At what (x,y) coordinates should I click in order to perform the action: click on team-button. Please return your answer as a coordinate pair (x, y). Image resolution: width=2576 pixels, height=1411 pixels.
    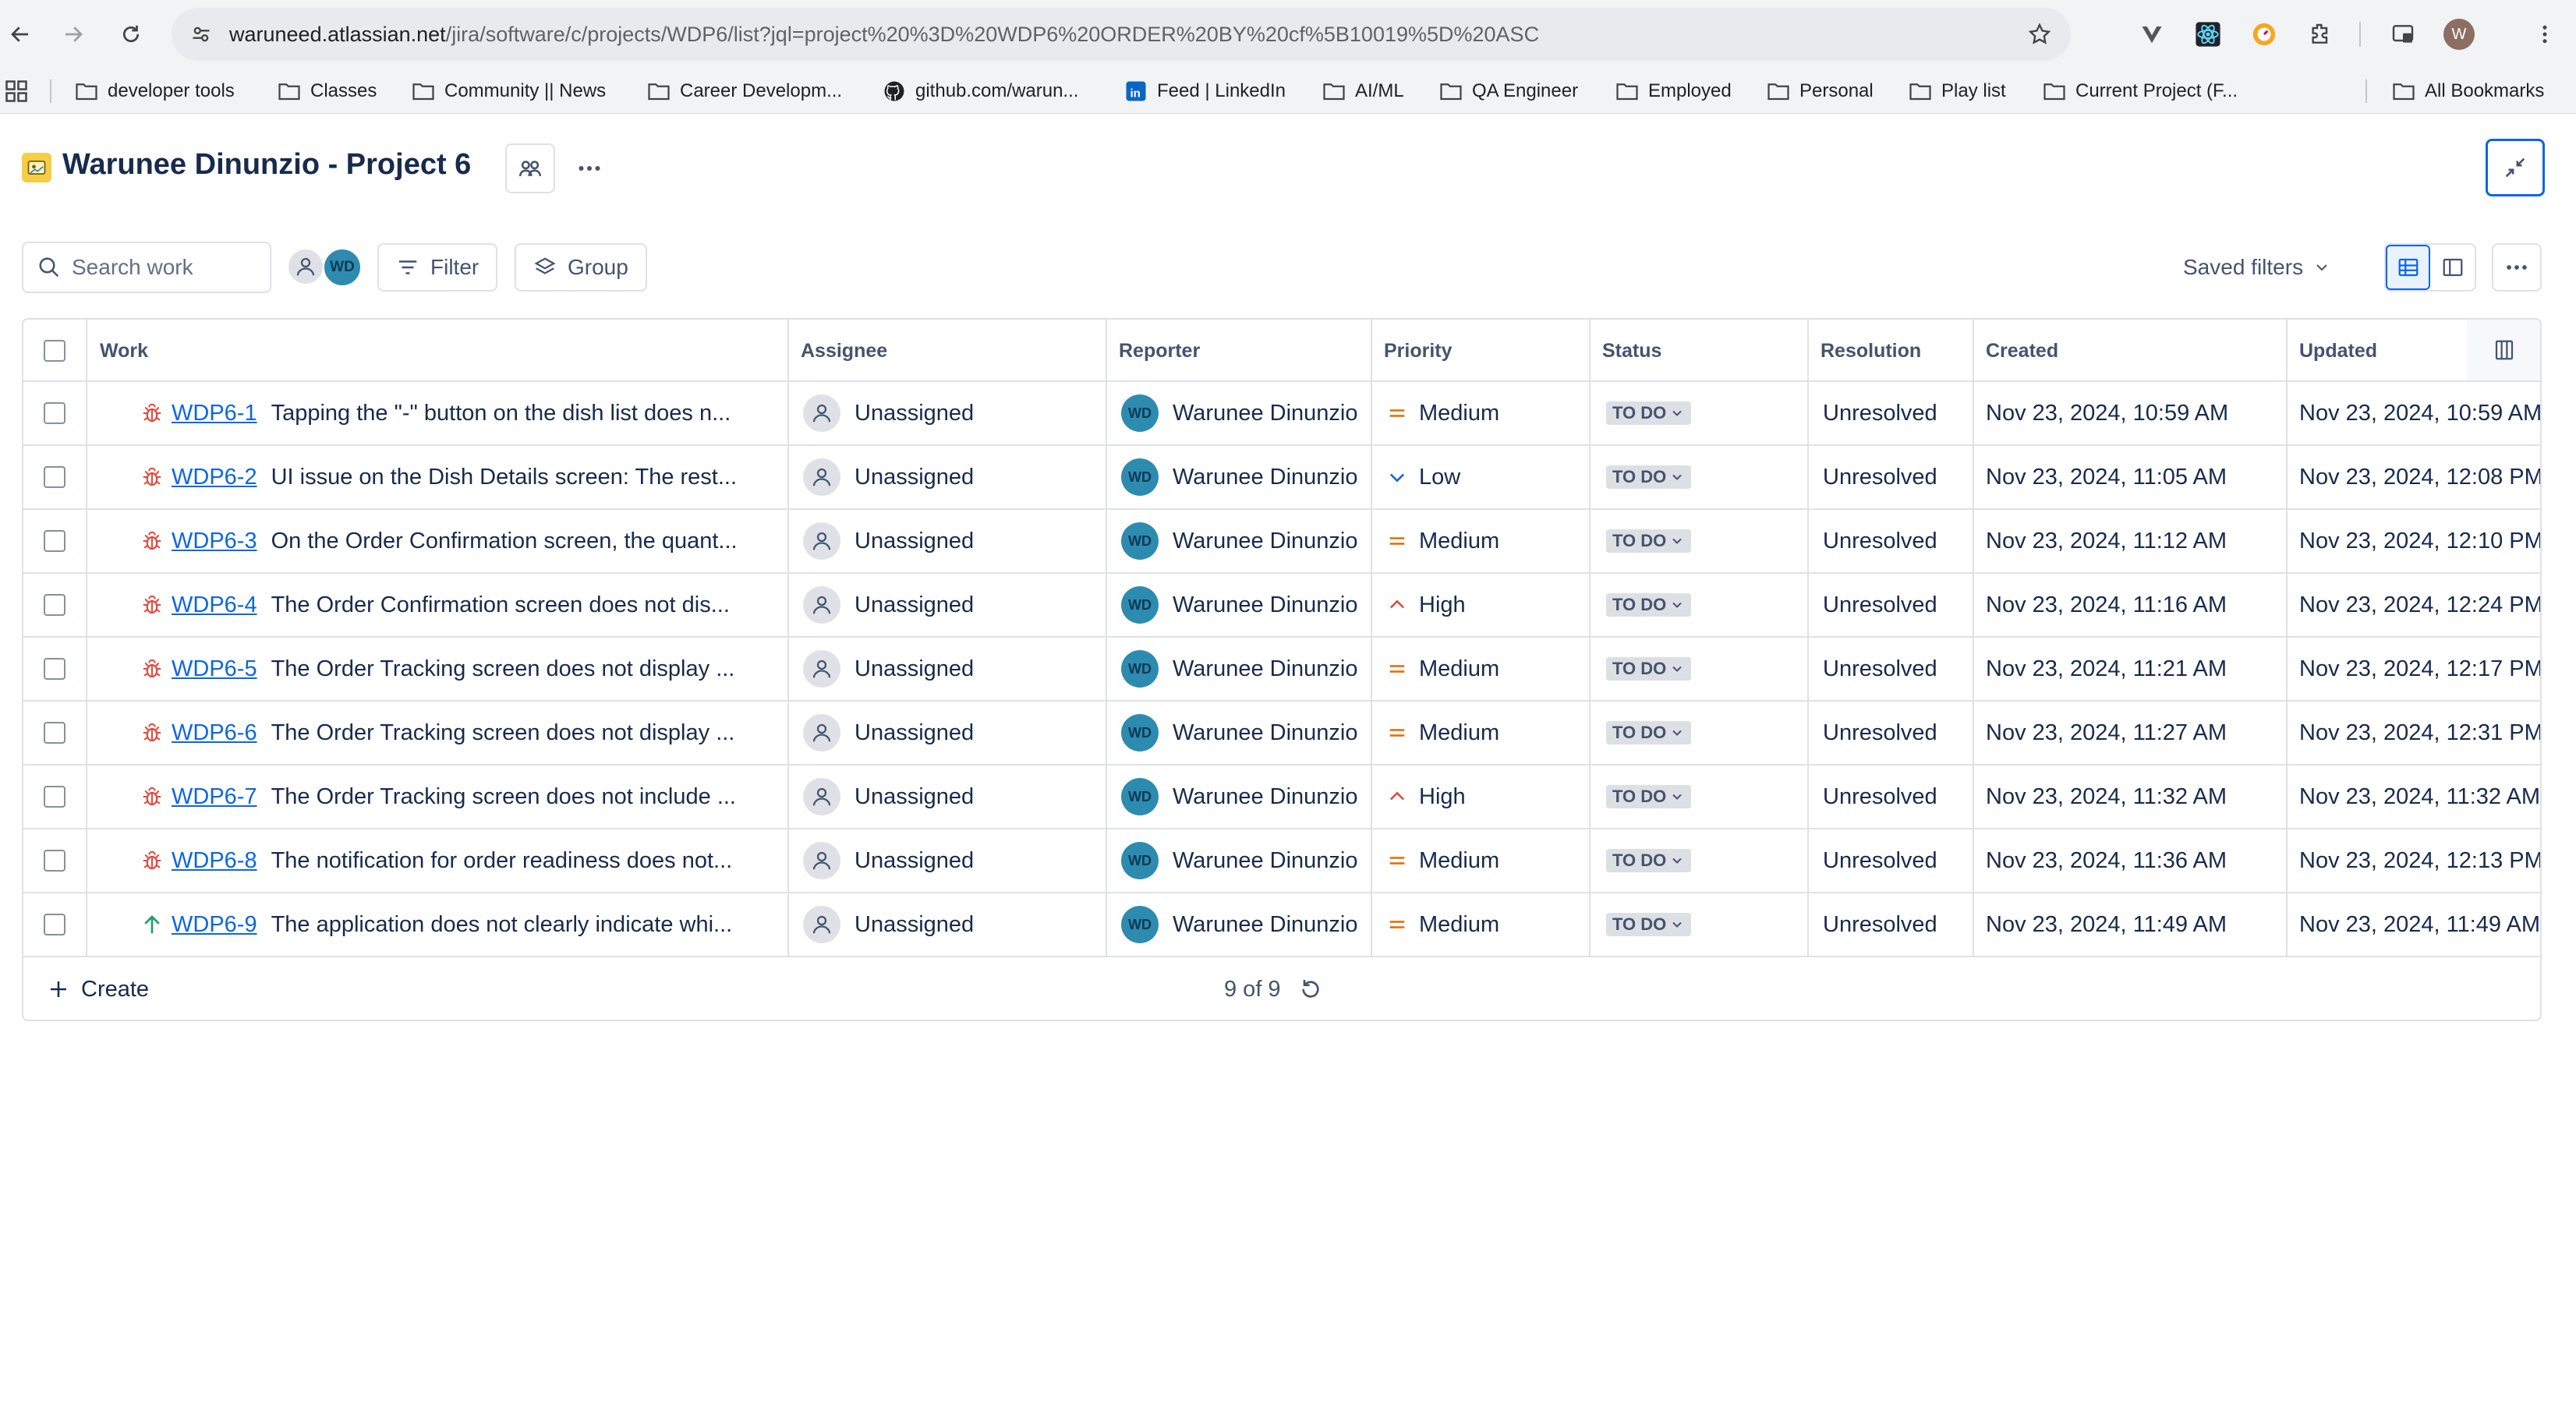
    Looking at the image, I should click on (530, 168).